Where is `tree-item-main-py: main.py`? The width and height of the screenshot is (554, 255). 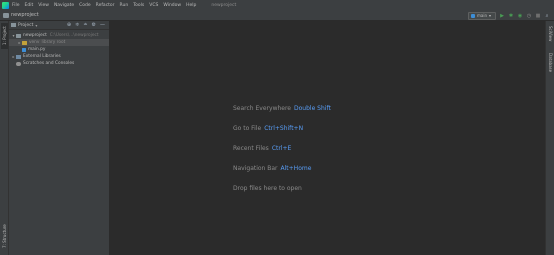
tree-item-main-py: main.py is located at coordinates (59, 49).